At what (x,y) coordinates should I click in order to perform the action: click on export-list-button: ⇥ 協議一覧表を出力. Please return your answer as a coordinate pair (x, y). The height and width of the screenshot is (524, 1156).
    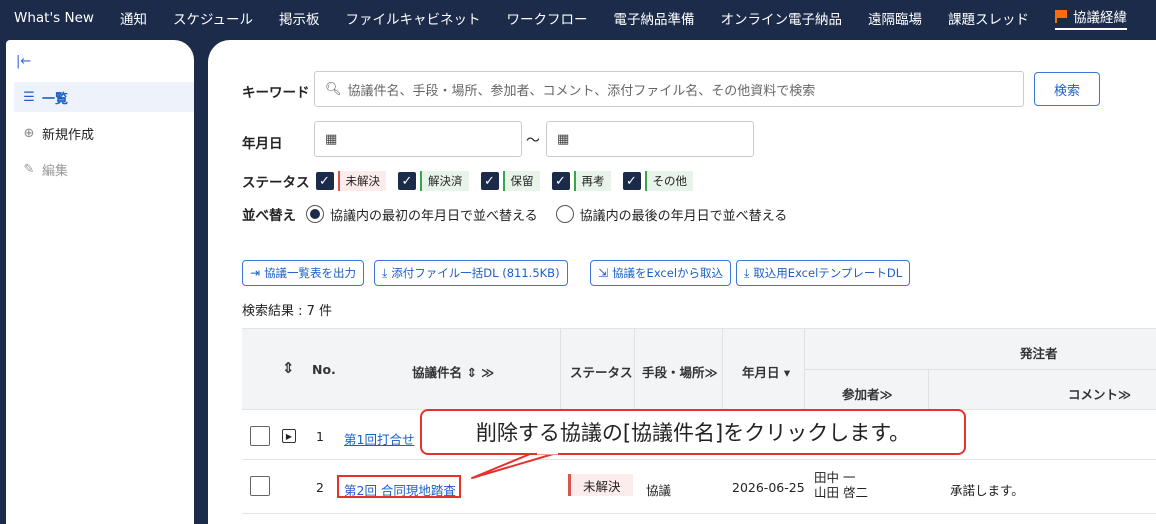
    Looking at the image, I should click on (303, 273).